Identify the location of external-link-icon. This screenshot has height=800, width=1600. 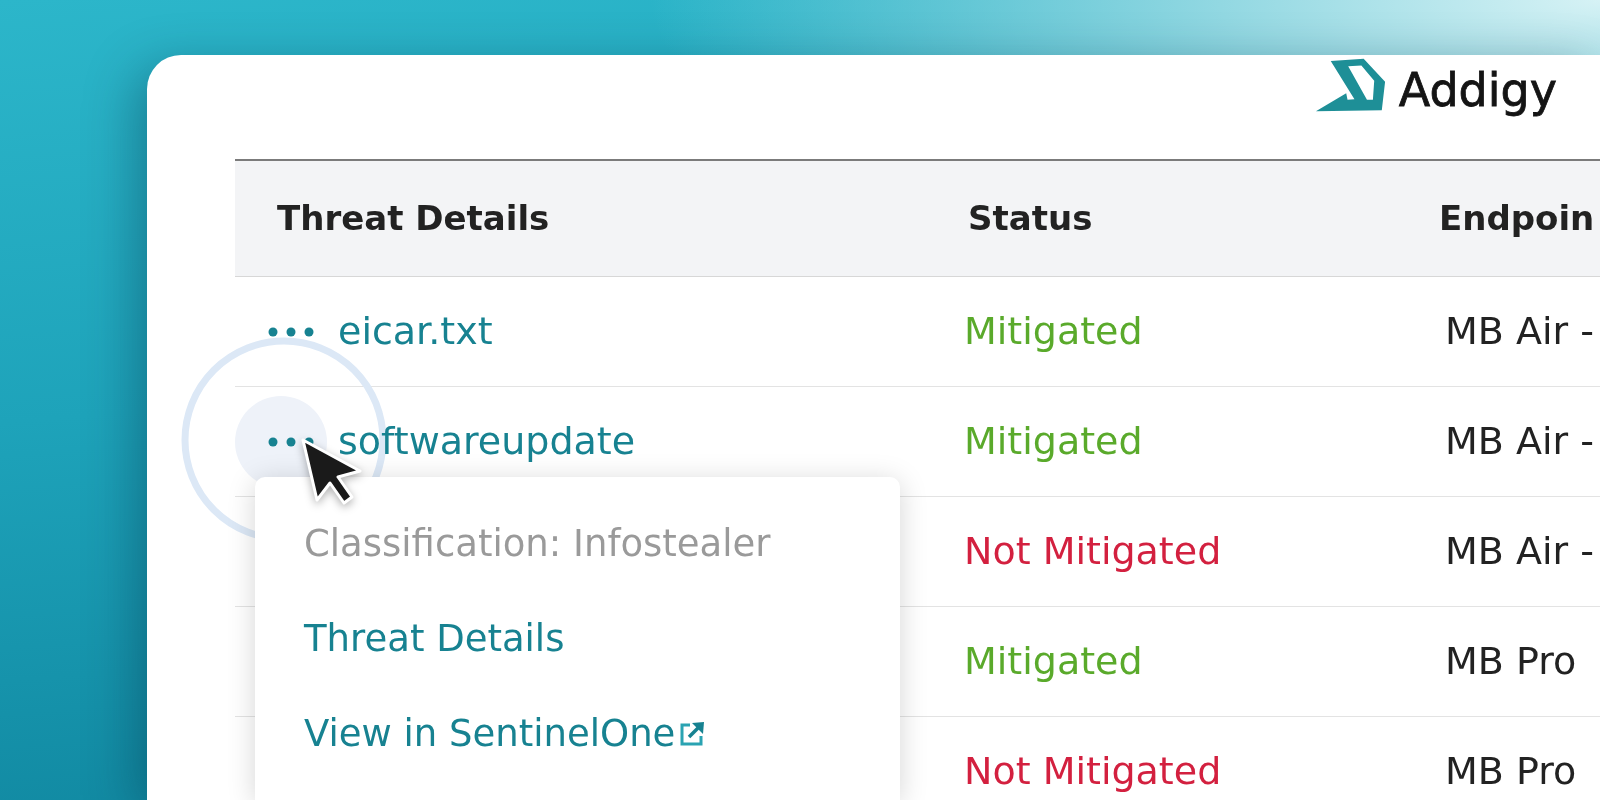
(692, 734).